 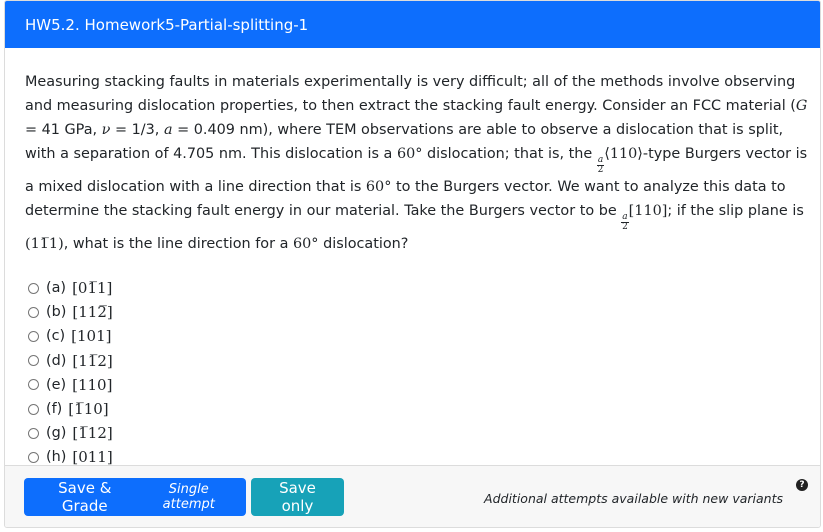 I want to click on lattice-parameter-symbol: a, so click(x=168, y=130).